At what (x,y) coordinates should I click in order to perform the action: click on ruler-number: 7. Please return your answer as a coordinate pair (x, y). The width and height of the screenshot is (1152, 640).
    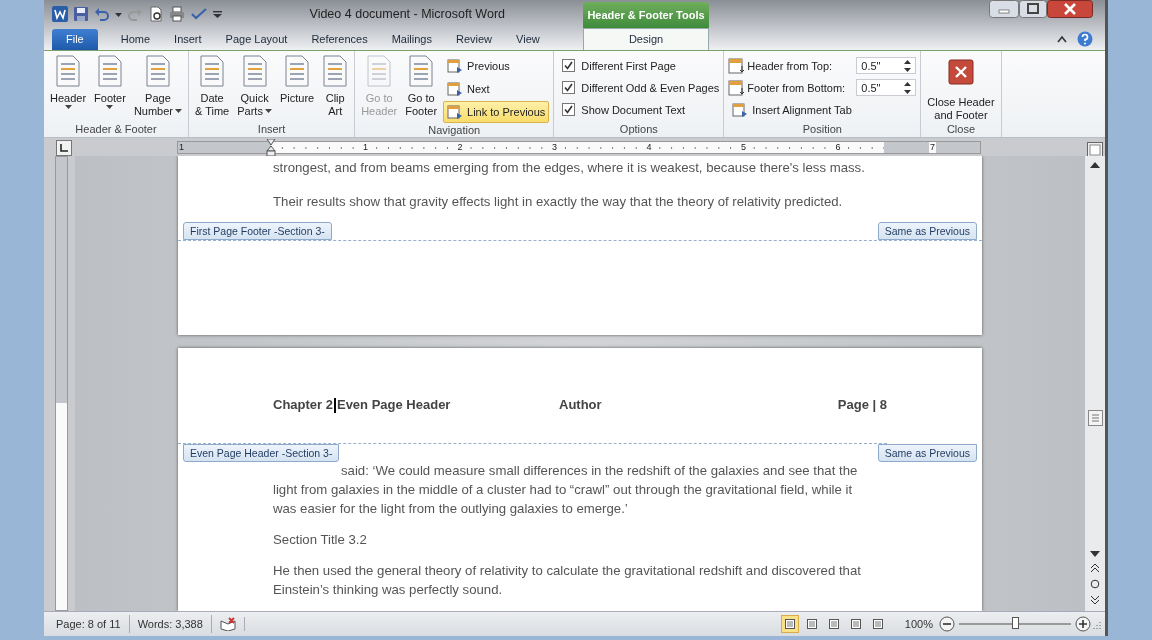
    Looking at the image, I should click on (932, 147).